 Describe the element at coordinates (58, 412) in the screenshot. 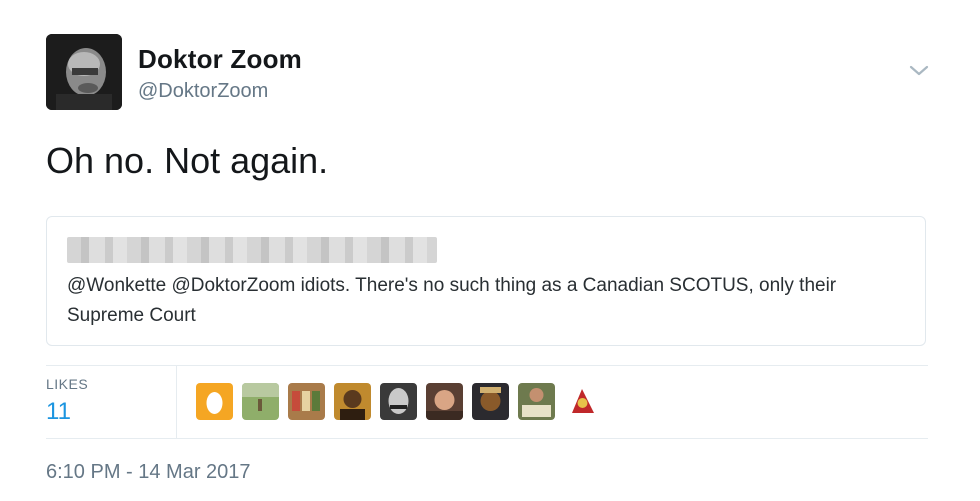

I see `likes-count: 11` at that location.